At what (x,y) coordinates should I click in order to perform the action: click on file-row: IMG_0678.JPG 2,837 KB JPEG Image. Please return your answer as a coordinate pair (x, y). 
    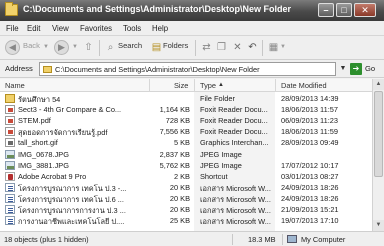
    Looking at the image, I should click on (186, 154).